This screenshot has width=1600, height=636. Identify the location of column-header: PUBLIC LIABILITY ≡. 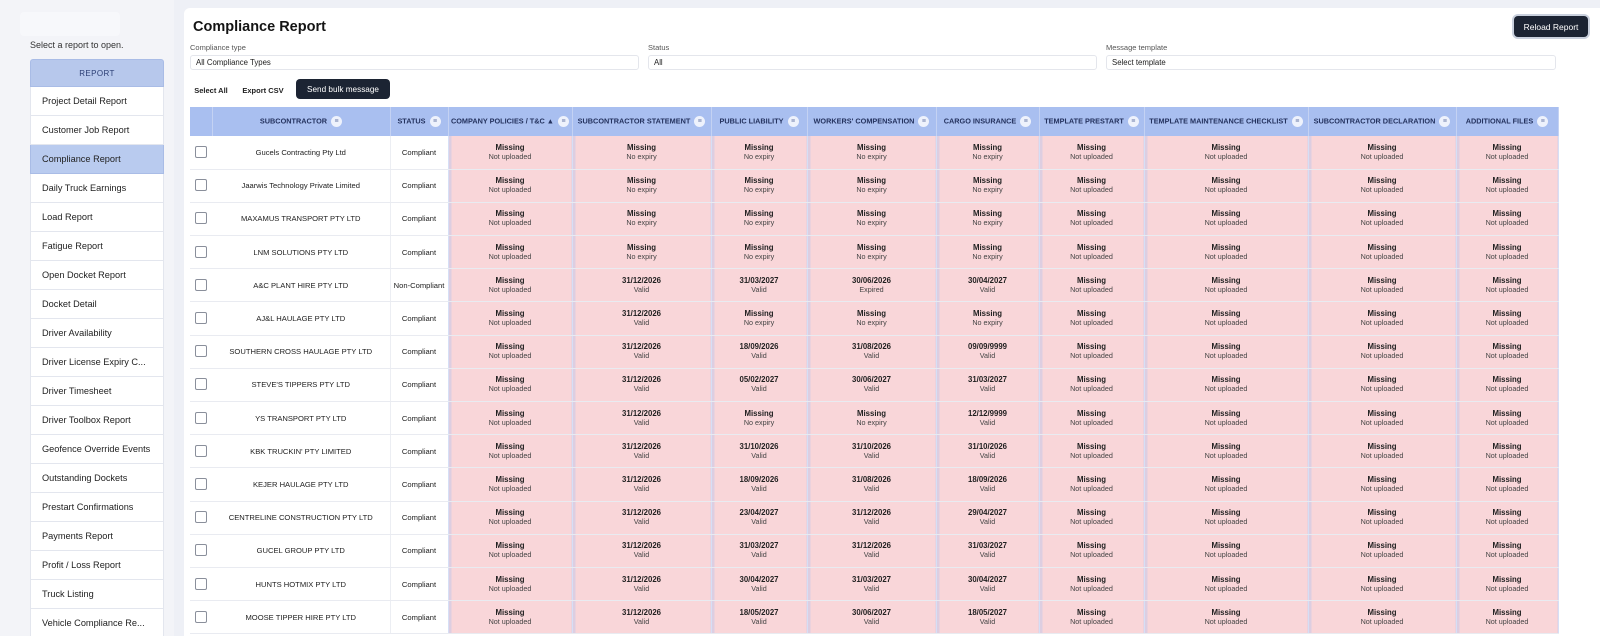
(759, 121).